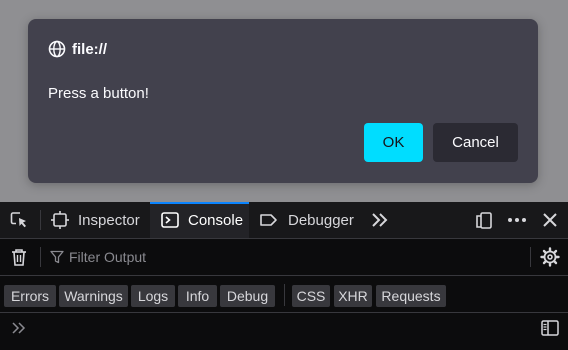  What do you see at coordinates (284, 331) in the screenshot?
I see `console-input-line` at bounding box center [284, 331].